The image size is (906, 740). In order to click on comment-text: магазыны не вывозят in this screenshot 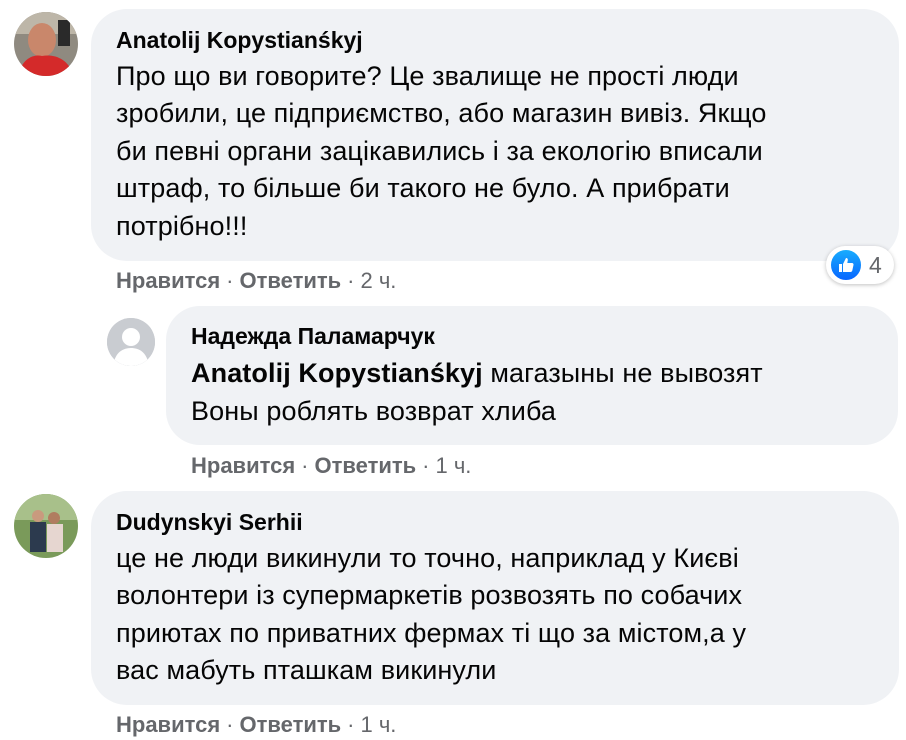, I will do `click(622, 373)`.